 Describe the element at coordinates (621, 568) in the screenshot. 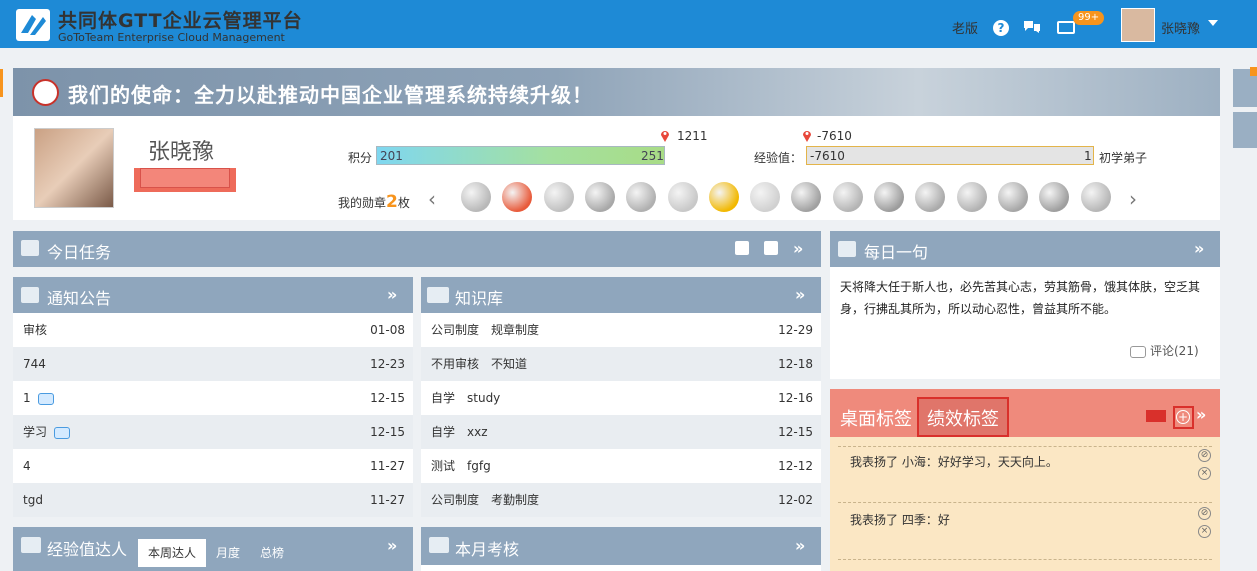

I see `monthly-review-body` at that location.